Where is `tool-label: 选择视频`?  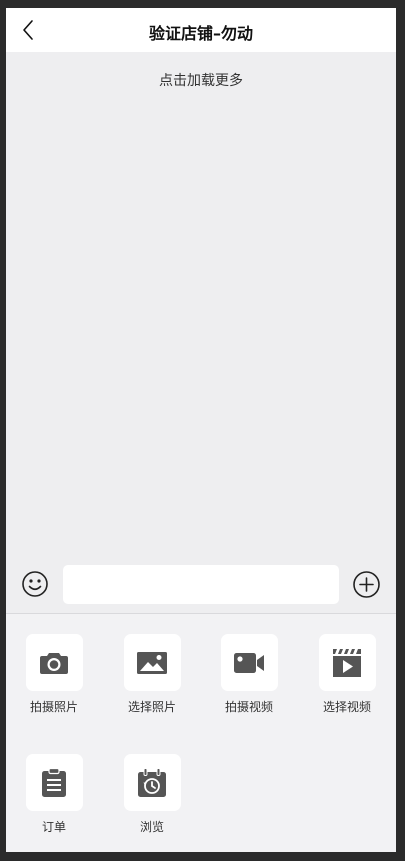 tool-label: 选择视频 is located at coordinates (346, 707).